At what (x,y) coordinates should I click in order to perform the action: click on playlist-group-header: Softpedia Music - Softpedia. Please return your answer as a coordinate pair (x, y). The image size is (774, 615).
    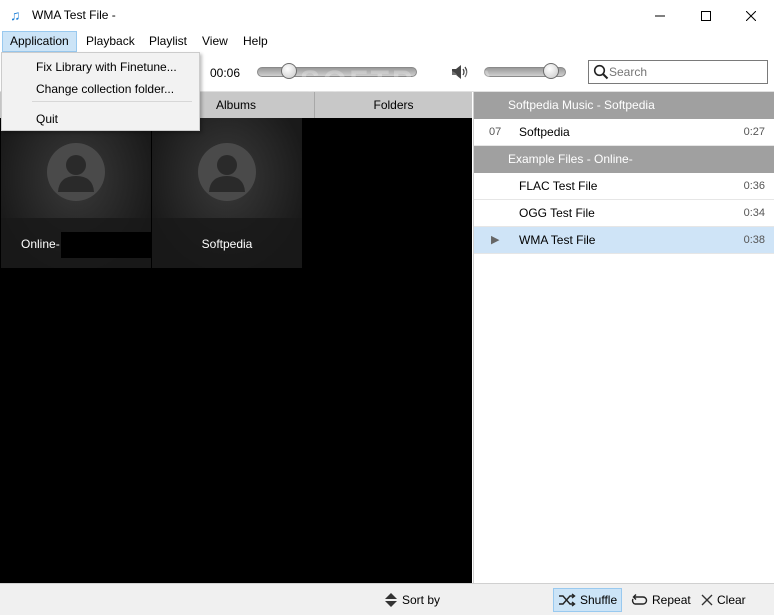
    Looking at the image, I should click on (624, 105).